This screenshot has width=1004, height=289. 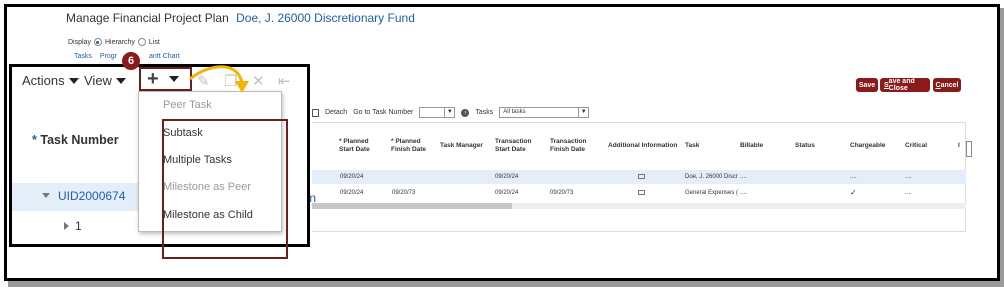 I want to click on indent-icon: ⇤, so click(x=284, y=81).